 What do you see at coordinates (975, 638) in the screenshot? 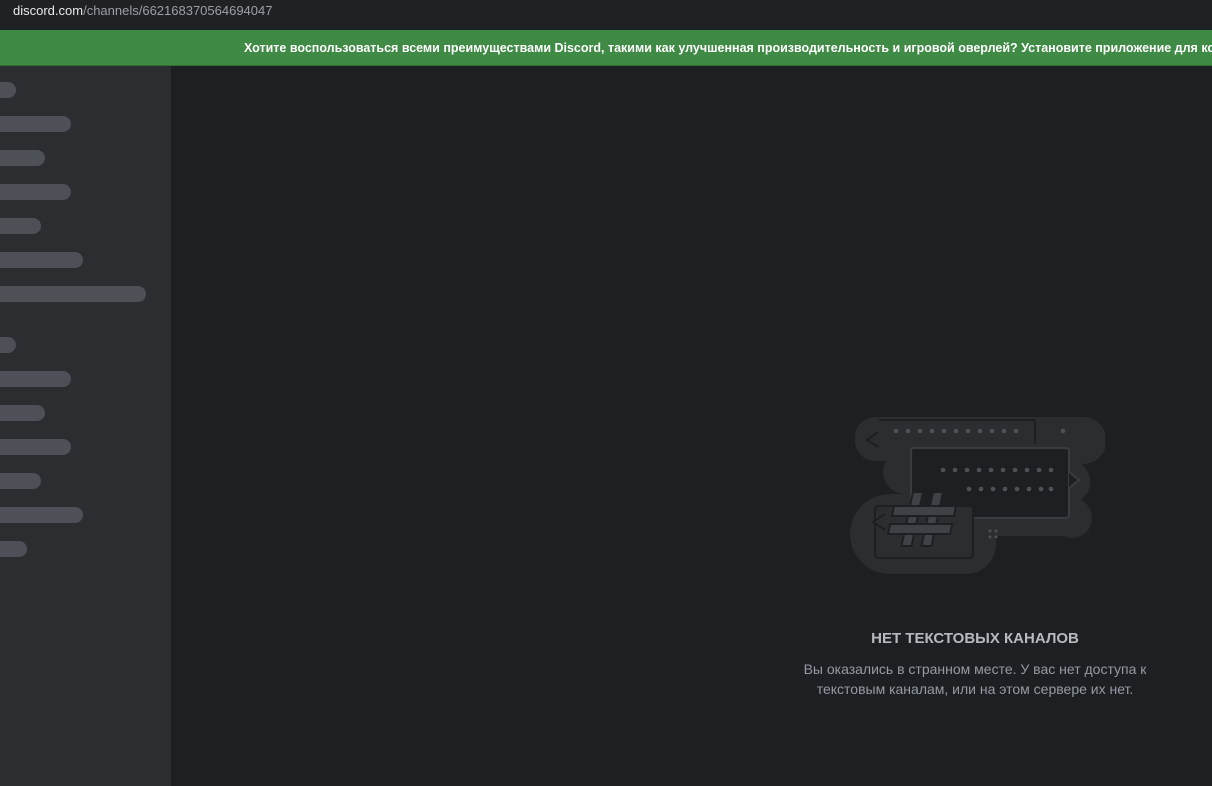
I see `empty-state-title: НЕТ ТЕКСТОВЫХ КАНАЛОВ` at bounding box center [975, 638].